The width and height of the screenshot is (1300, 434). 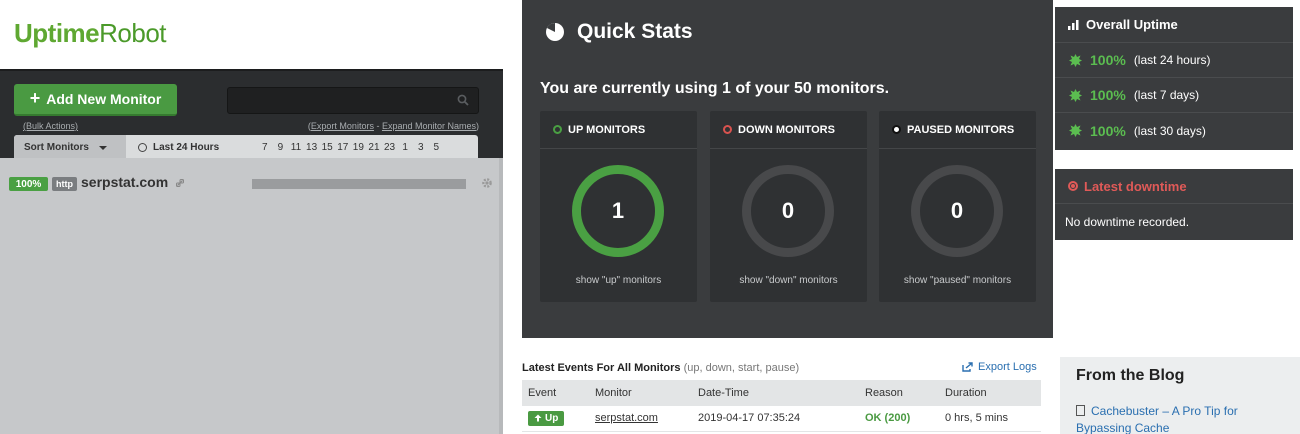 I want to click on hour-label: 5, so click(x=436, y=147).